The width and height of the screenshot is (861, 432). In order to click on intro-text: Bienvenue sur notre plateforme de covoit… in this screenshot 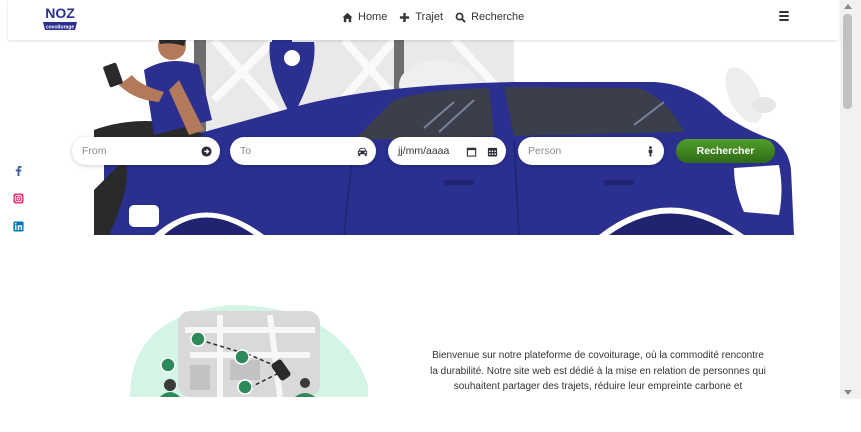, I will do `click(598, 371)`.